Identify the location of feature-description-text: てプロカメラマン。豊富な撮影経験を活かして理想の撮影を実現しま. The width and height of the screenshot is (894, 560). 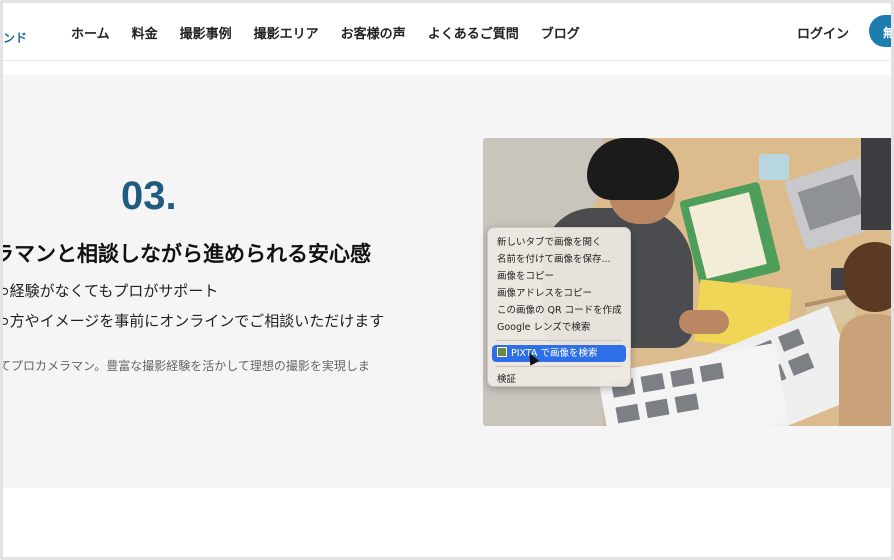
(185, 366).